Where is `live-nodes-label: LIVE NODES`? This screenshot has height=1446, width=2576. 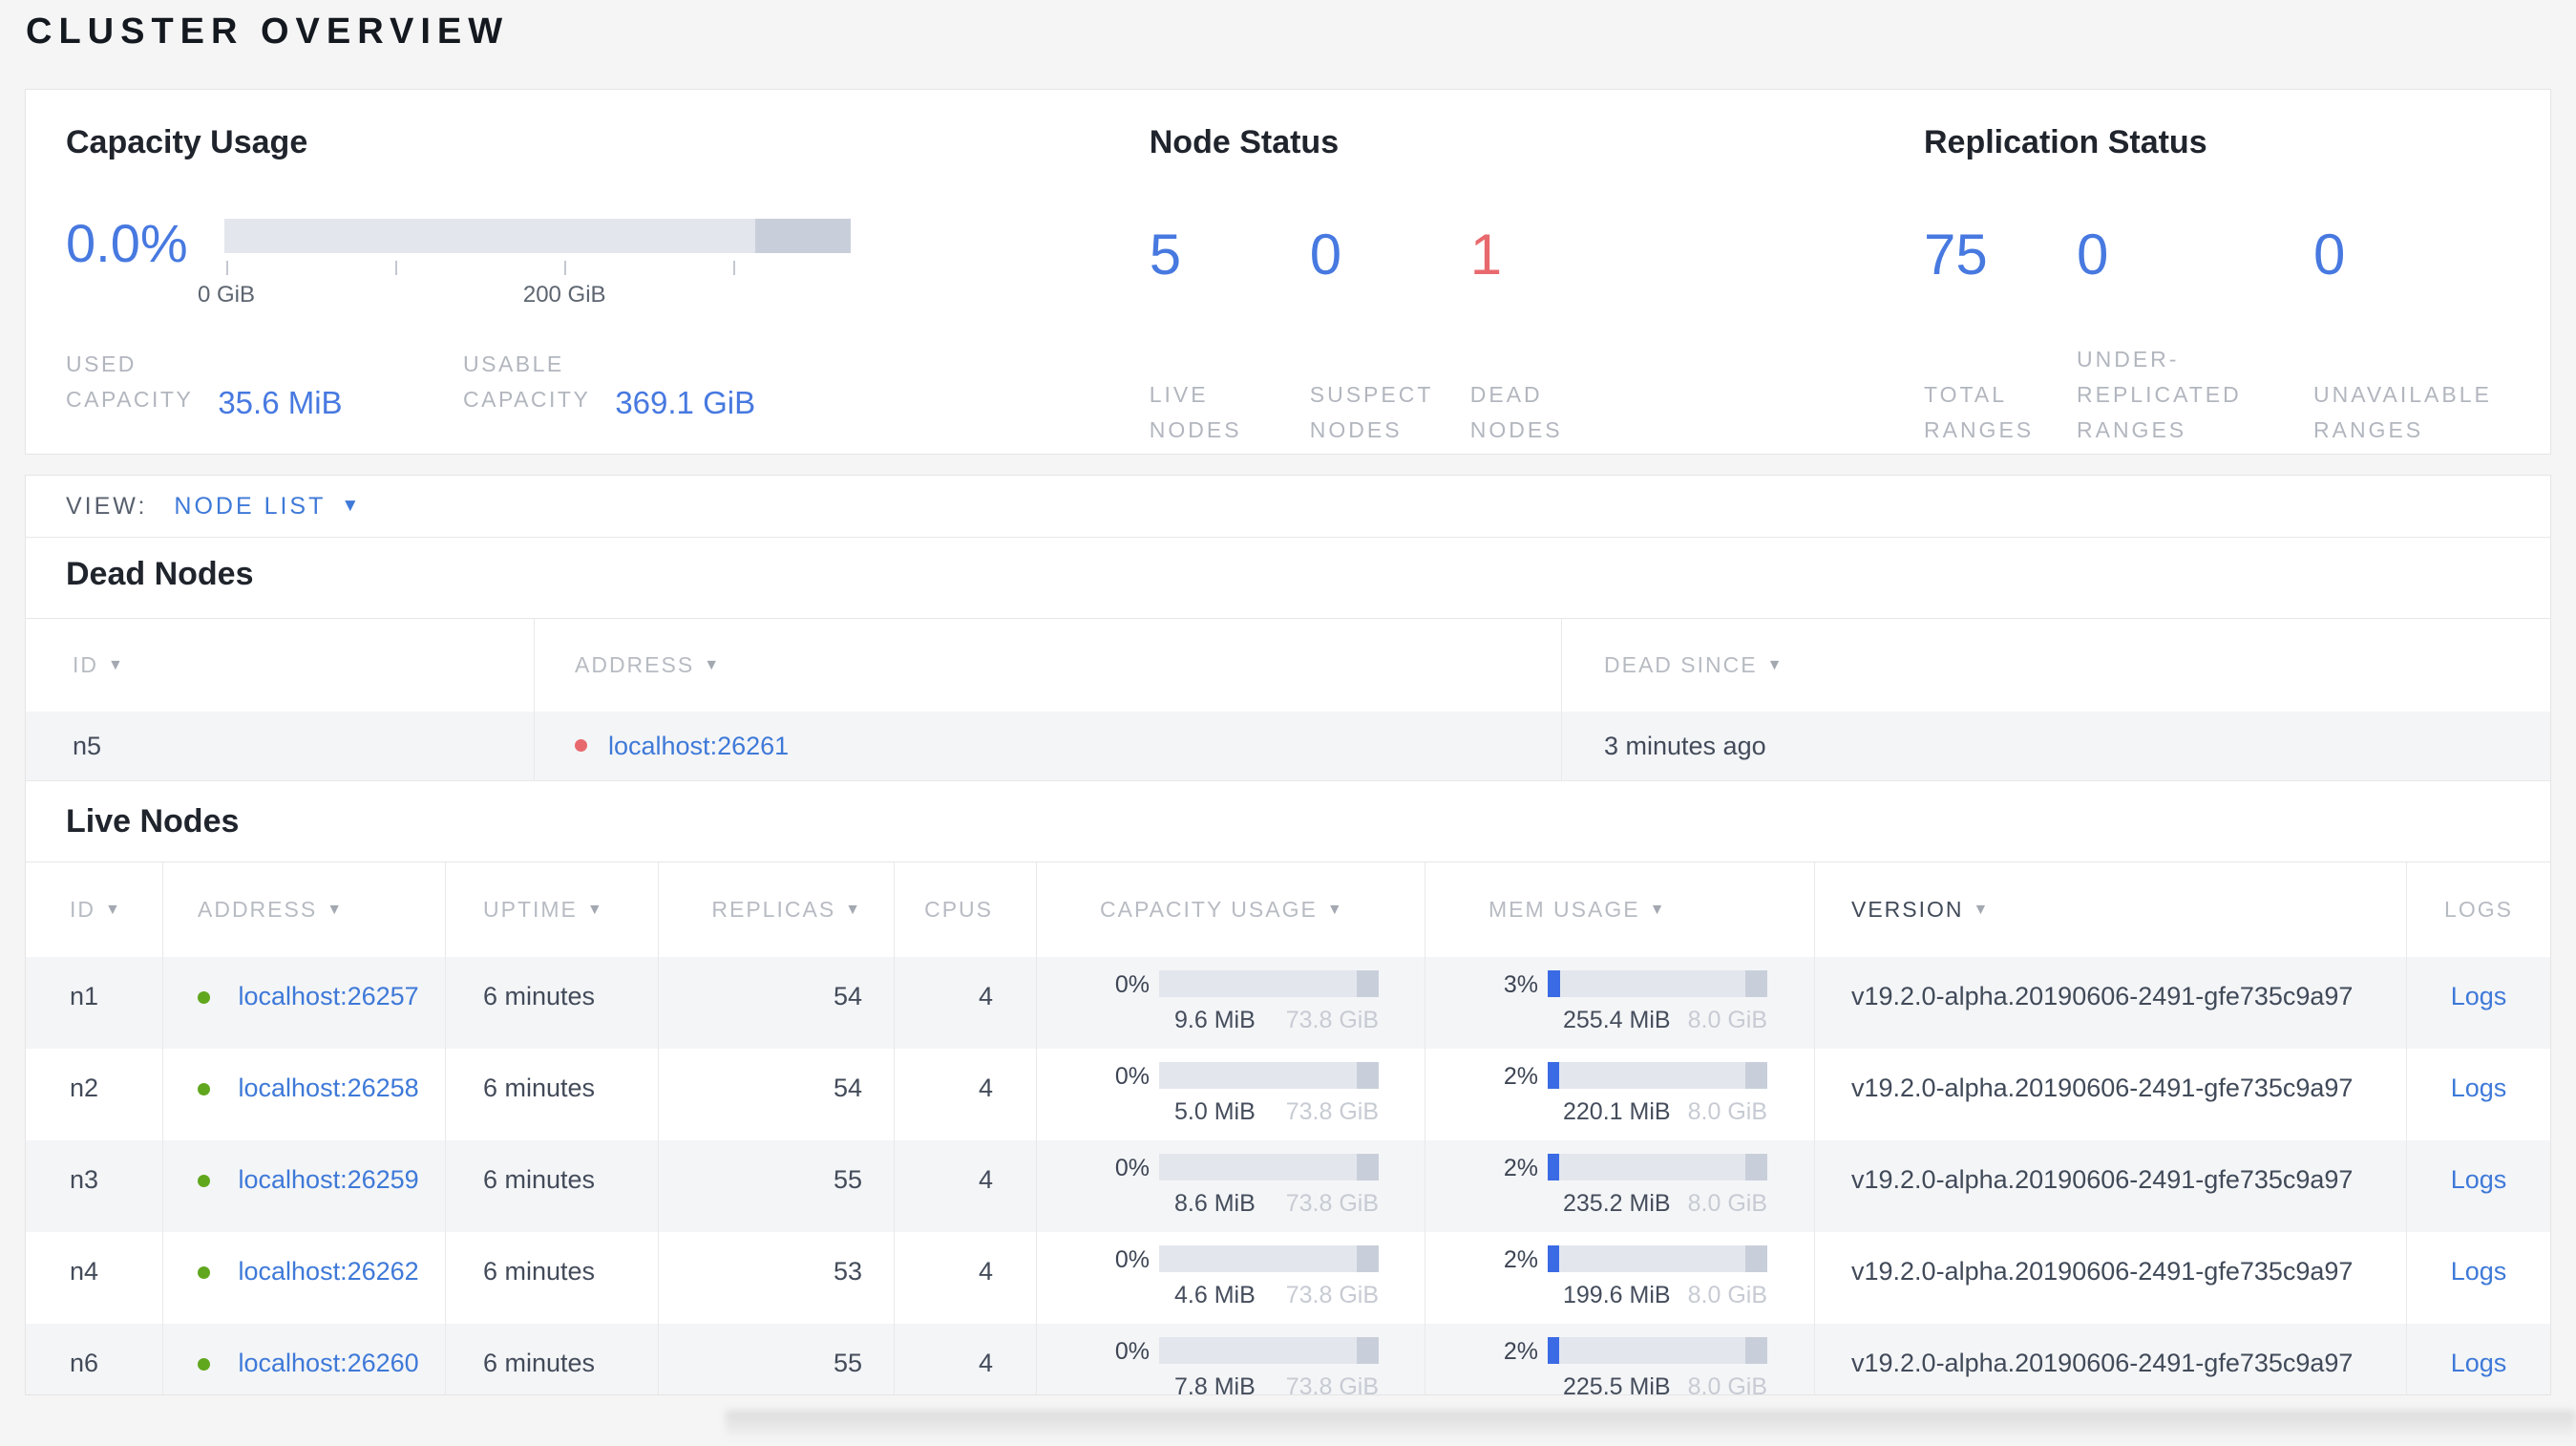
live-nodes-label: LIVE NODES is located at coordinates (1230, 394).